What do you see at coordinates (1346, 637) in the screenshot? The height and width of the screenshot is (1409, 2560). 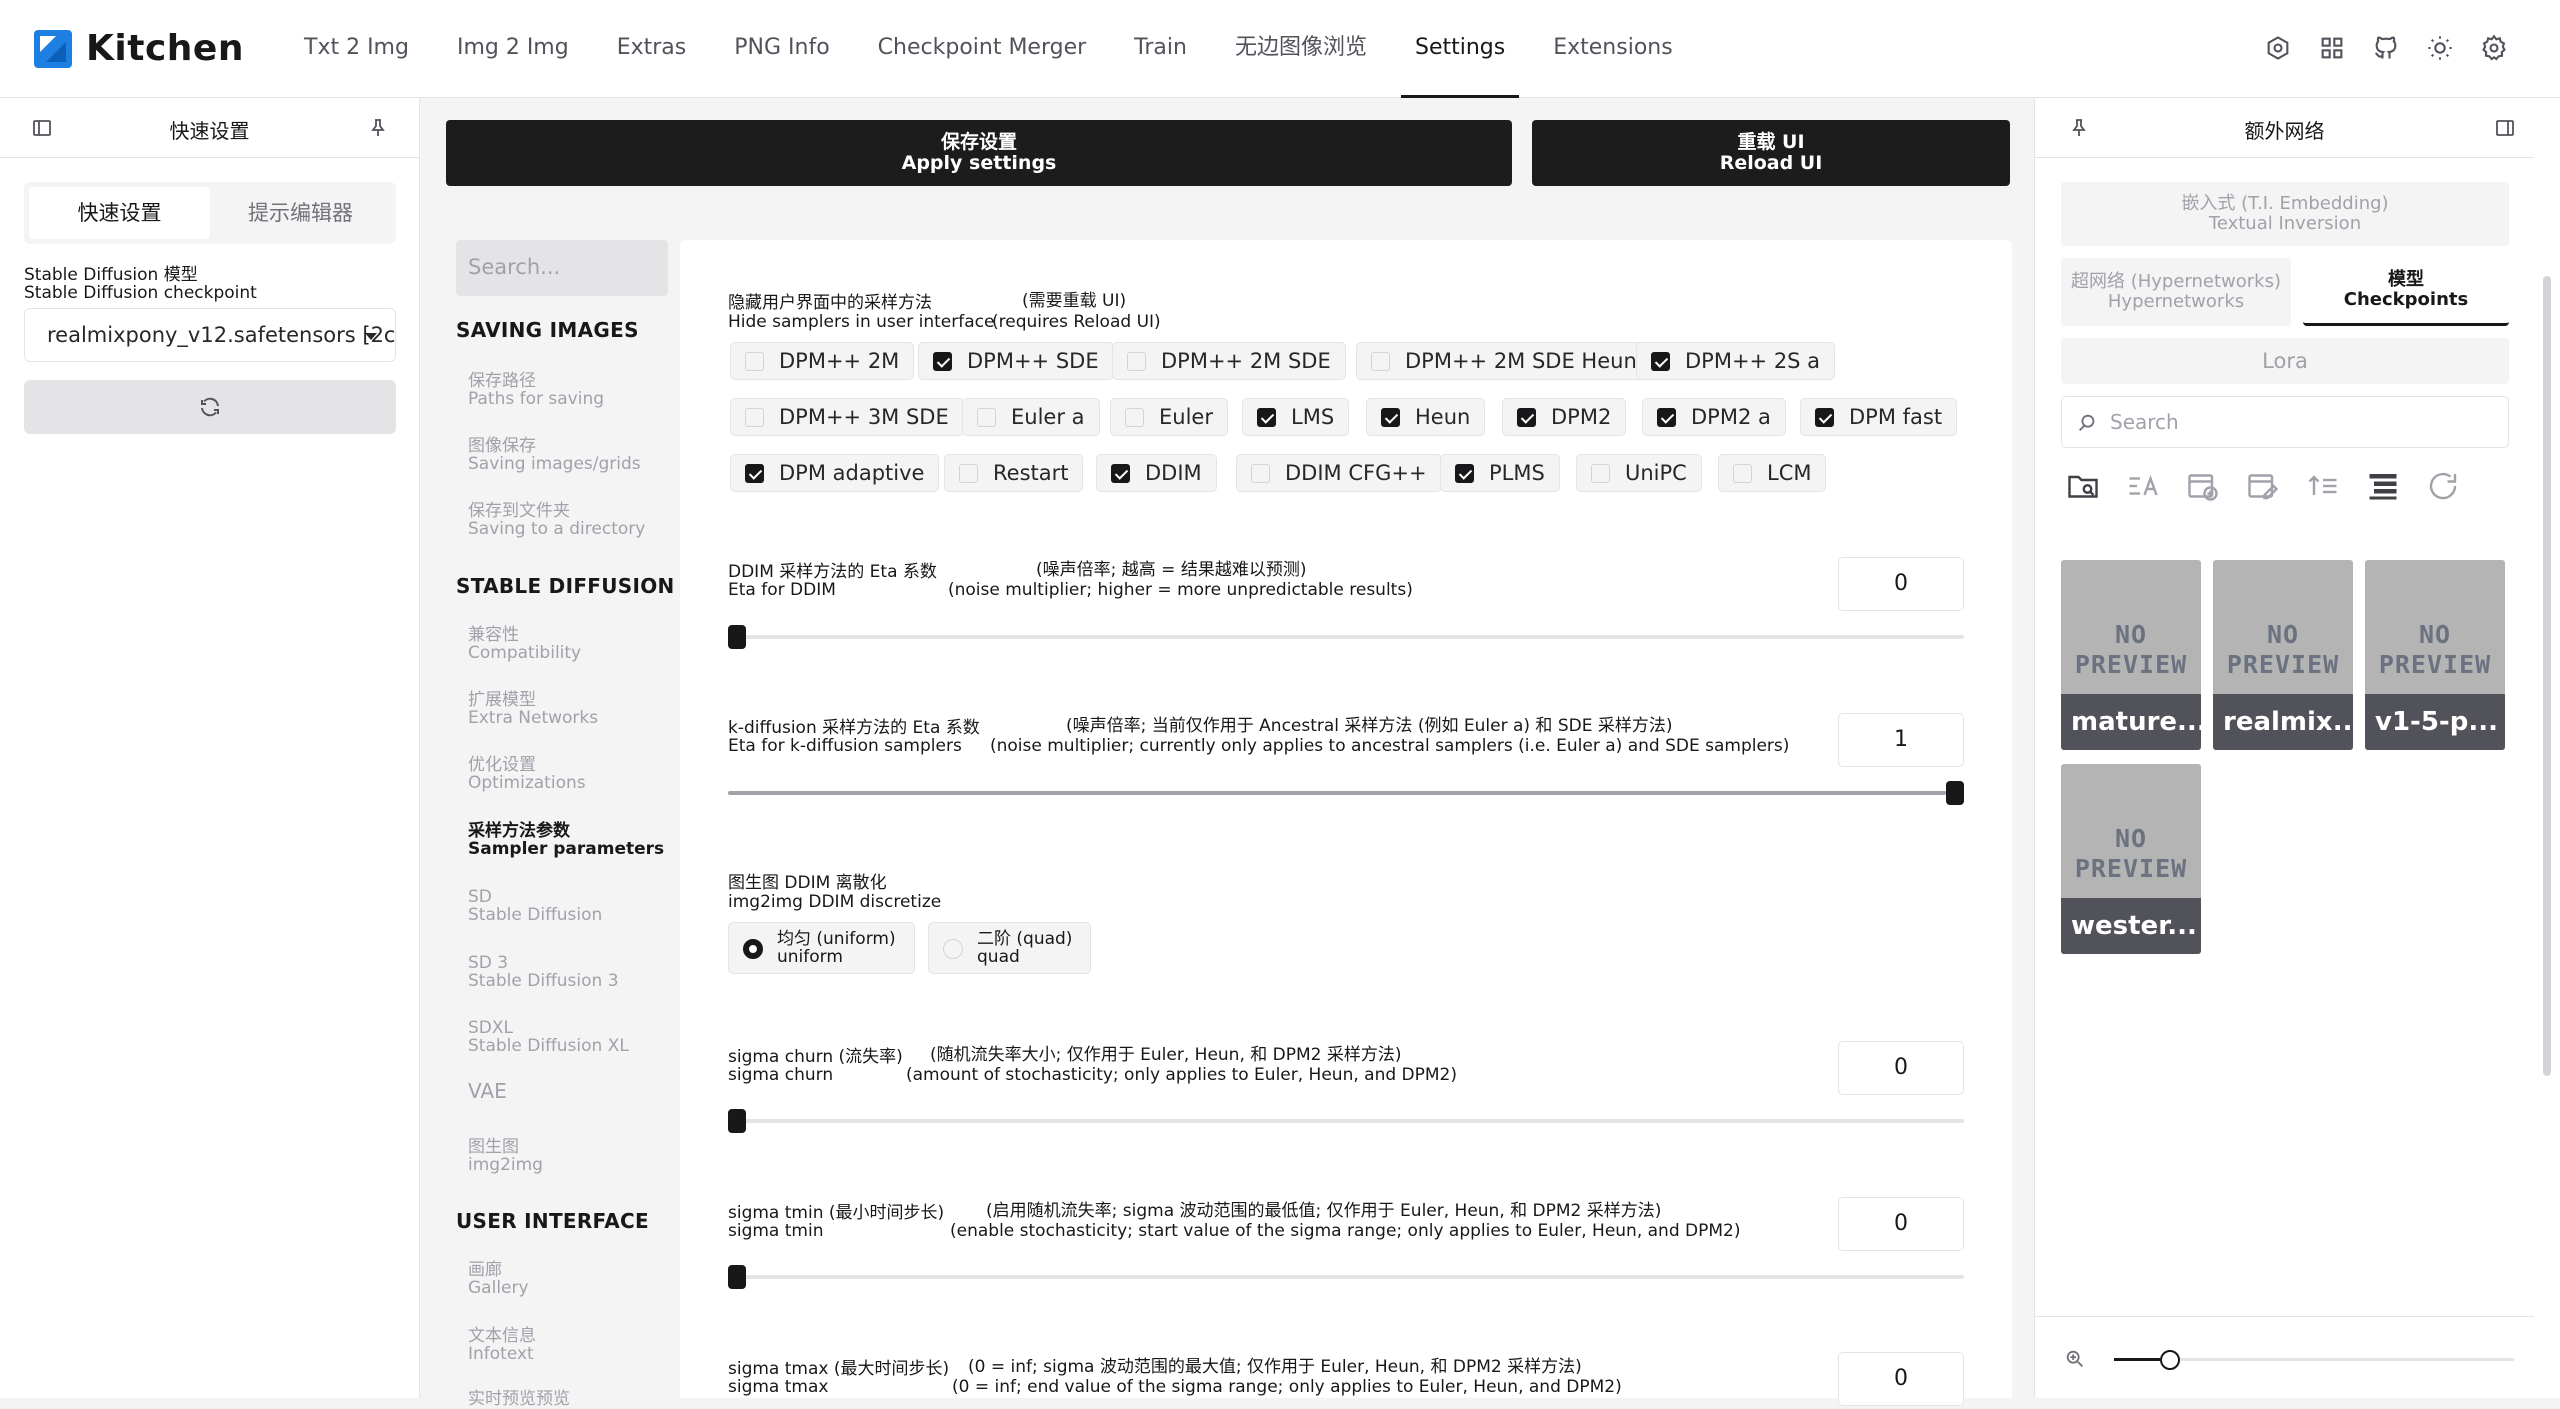 I see `eta-ddim-slider` at bounding box center [1346, 637].